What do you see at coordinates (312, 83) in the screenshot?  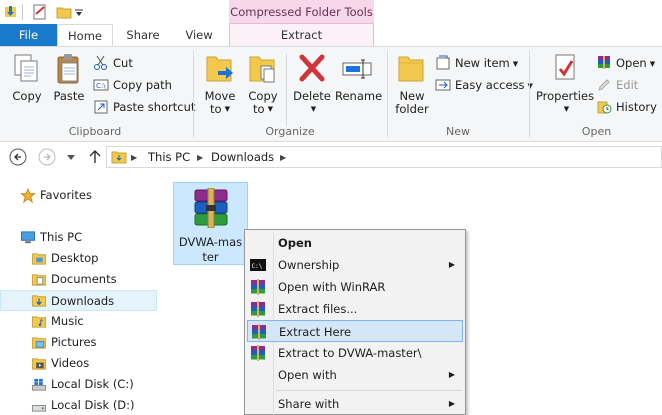 I see `delete-button: Delete ▼` at bounding box center [312, 83].